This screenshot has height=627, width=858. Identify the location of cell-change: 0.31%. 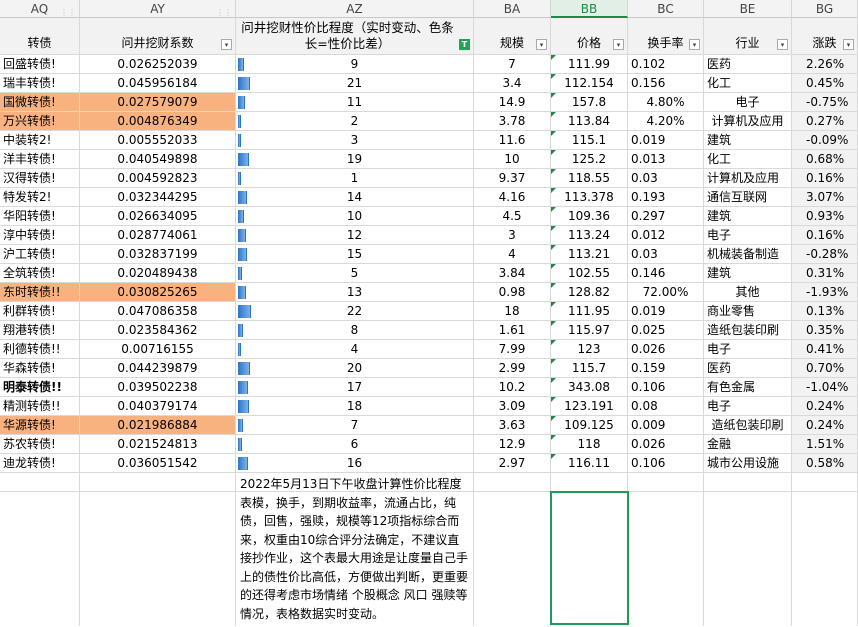
(825, 273).